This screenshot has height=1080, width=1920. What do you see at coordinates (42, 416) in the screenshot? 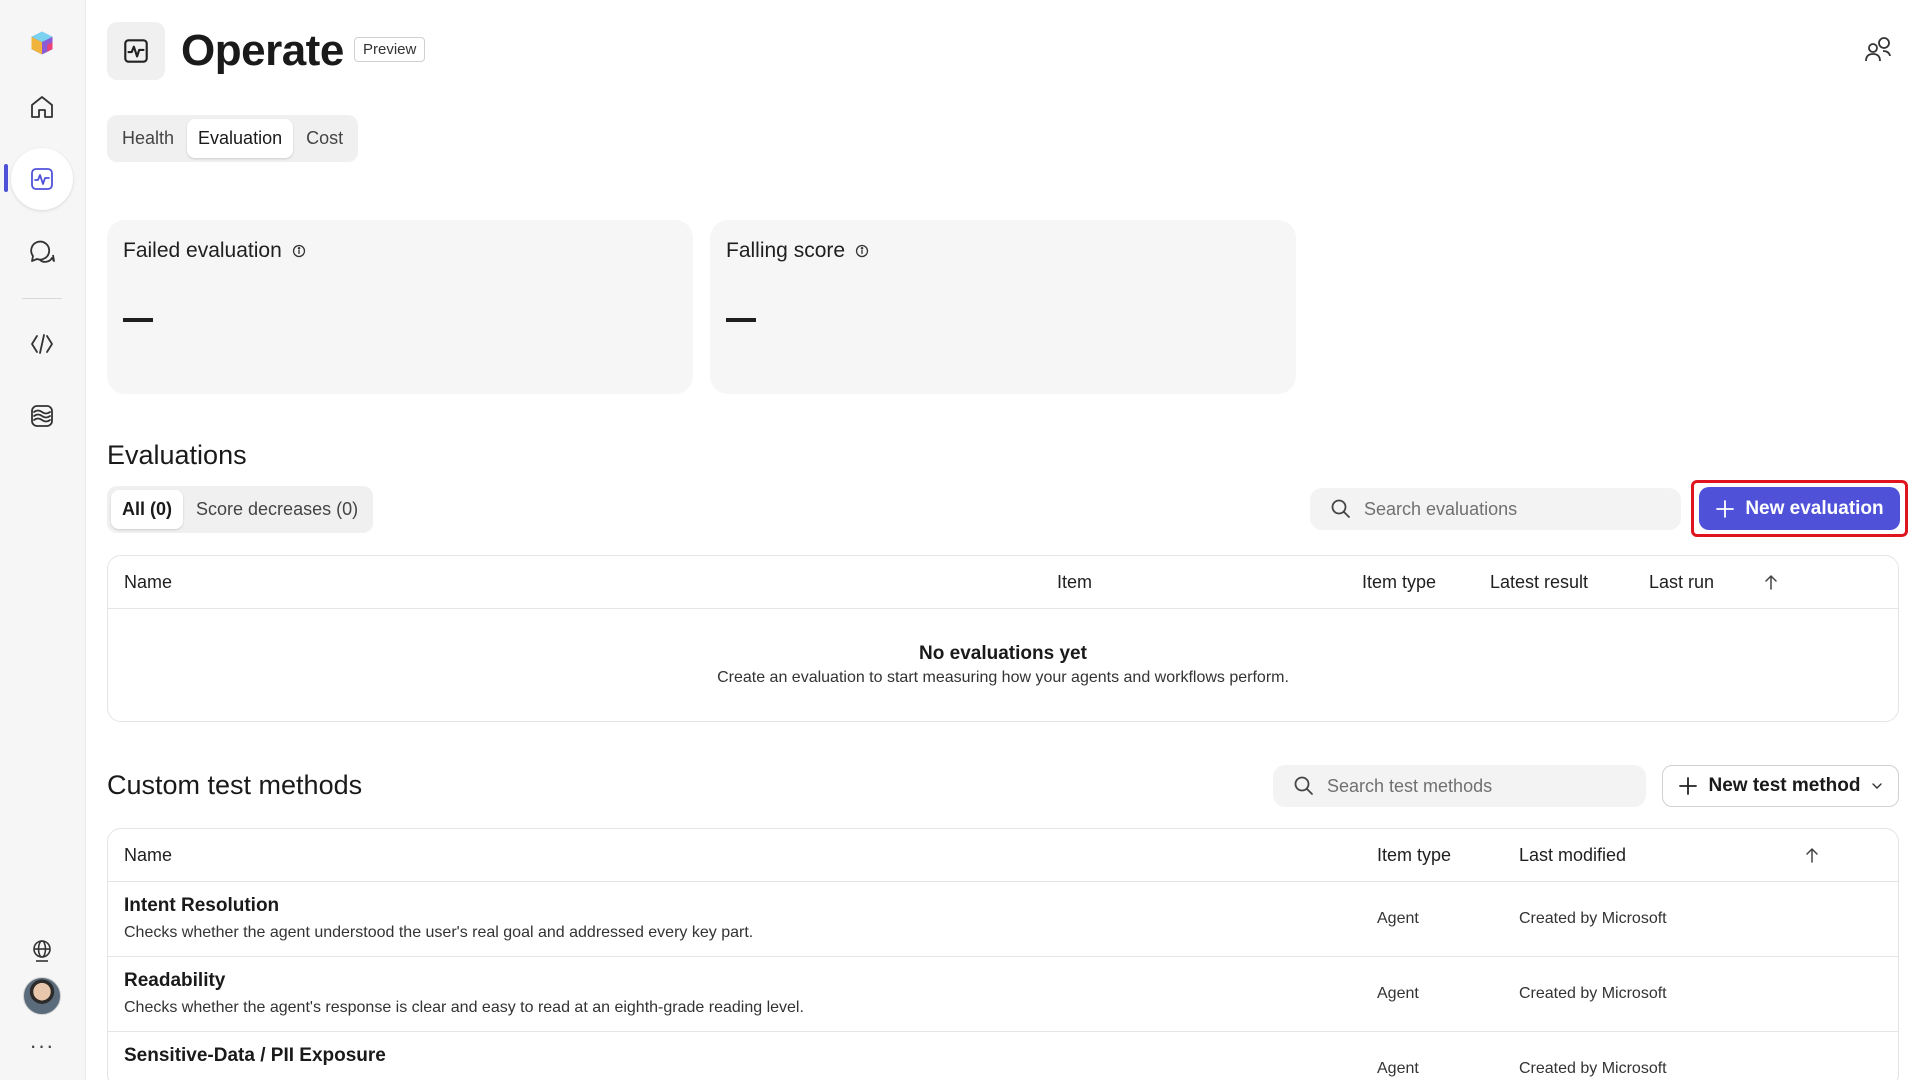
I see `waves-icon` at bounding box center [42, 416].